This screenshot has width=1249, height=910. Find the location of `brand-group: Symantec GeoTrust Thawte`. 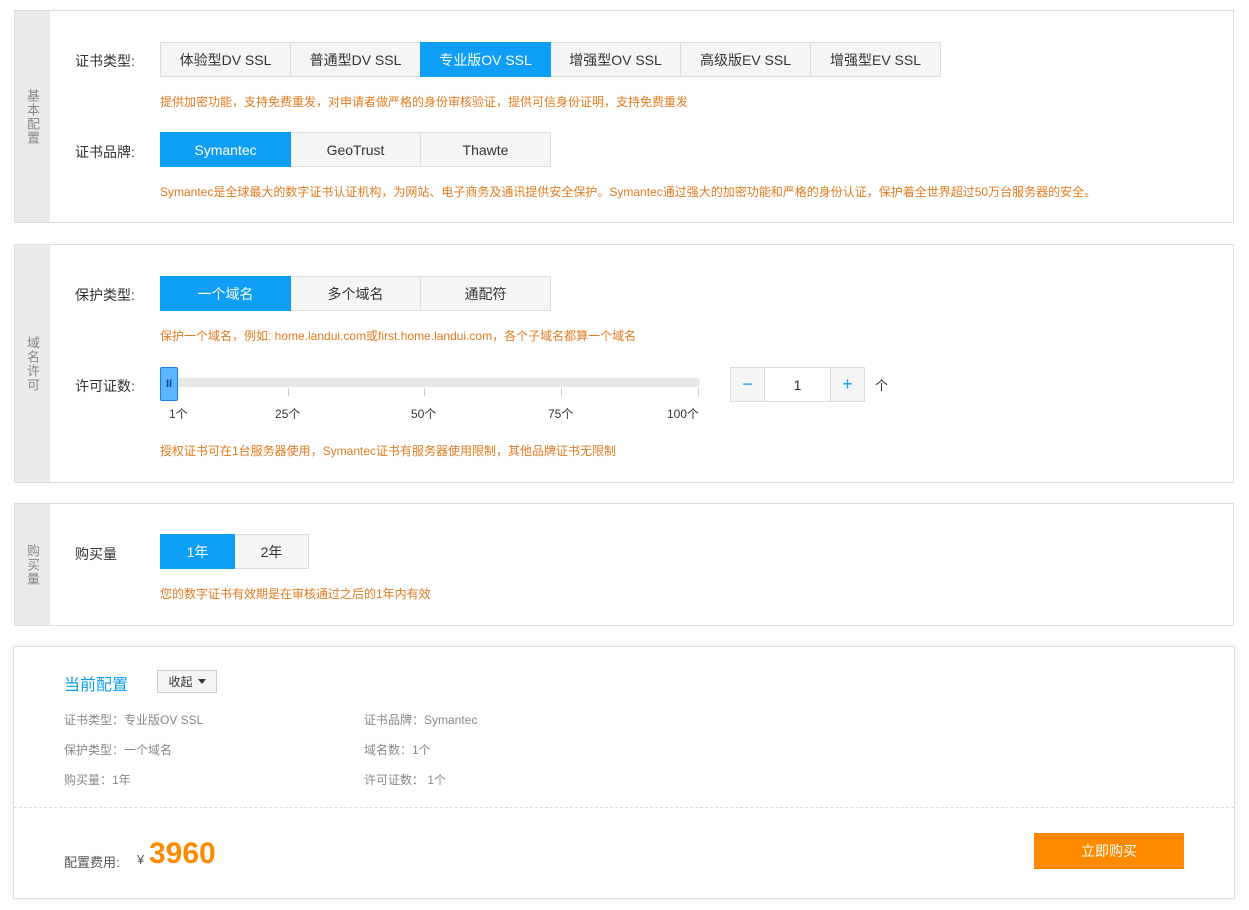

brand-group: Symantec GeoTrust Thawte is located at coordinates (355, 149).